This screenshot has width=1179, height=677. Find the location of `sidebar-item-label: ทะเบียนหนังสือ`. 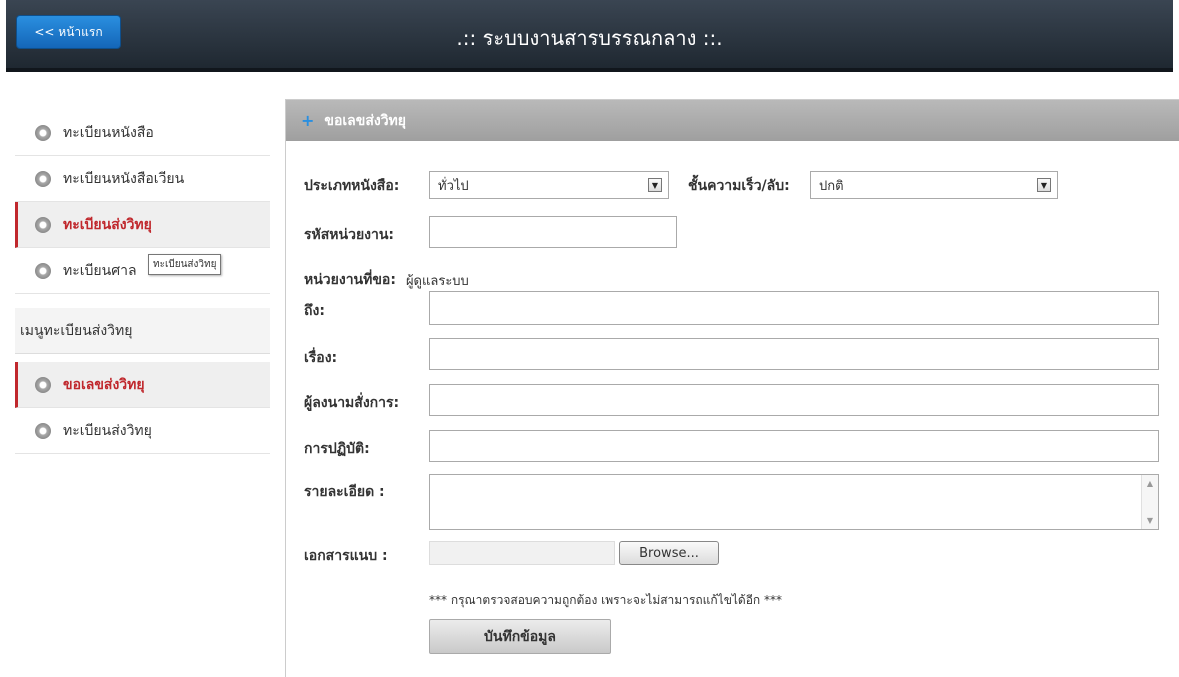

sidebar-item-label: ทะเบียนหนังสือ is located at coordinates (108, 132).